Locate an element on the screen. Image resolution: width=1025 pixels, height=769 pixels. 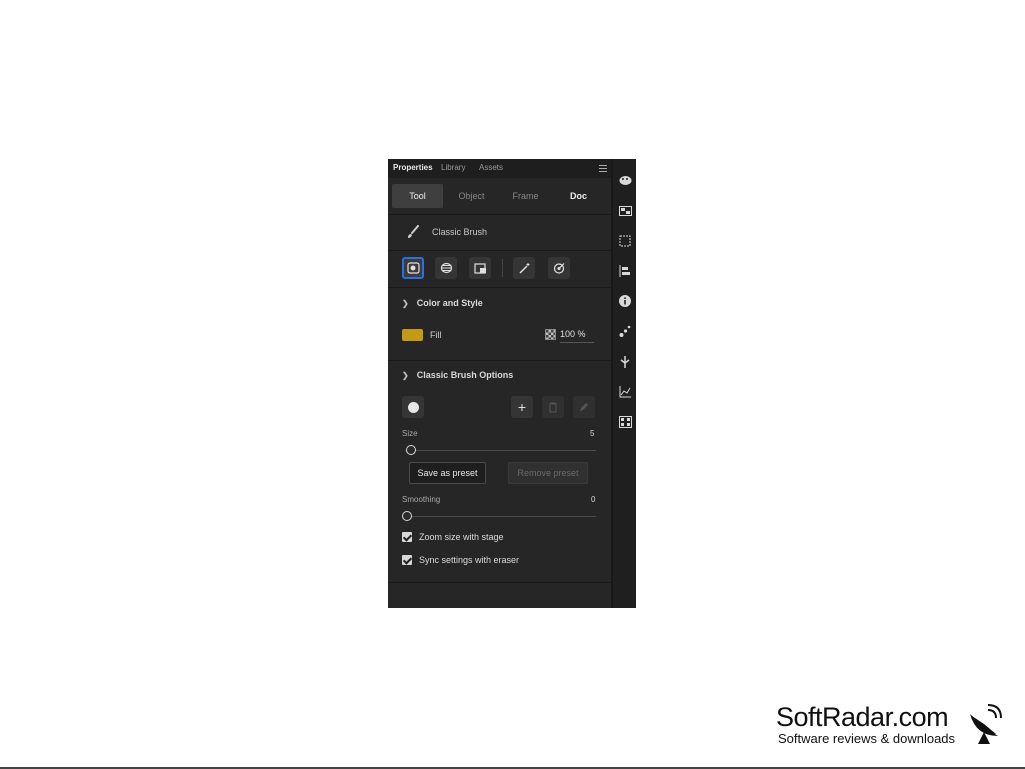
pencil-icon is located at coordinates (584, 407).